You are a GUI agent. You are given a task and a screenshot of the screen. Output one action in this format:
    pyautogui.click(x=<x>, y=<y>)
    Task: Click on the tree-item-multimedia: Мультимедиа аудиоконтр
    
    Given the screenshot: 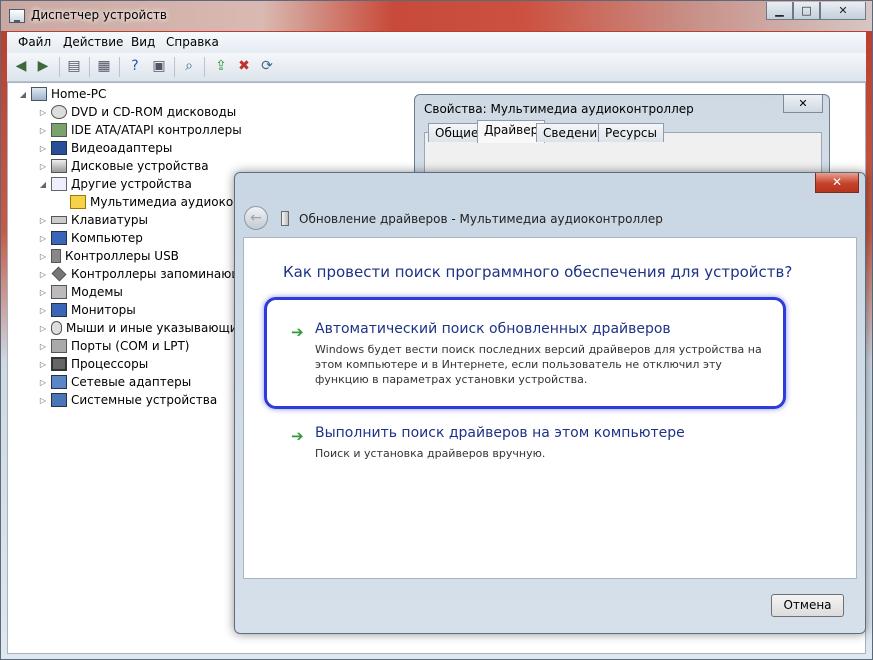 What is the action you would take?
    pyautogui.click(x=163, y=202)
    